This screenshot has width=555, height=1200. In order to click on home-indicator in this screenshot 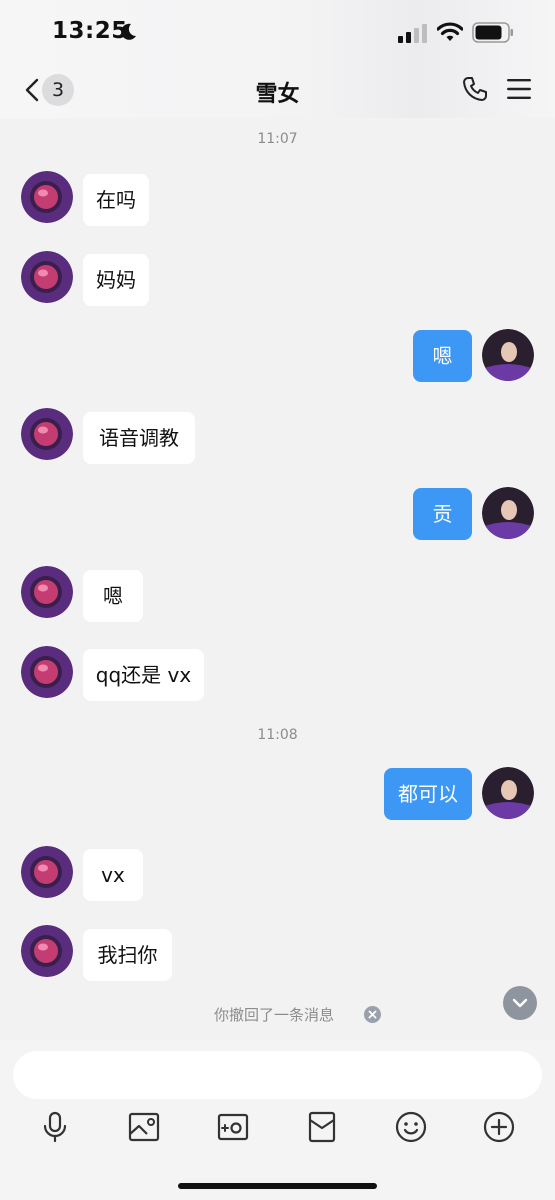, I will do `click(277, 1186)`.